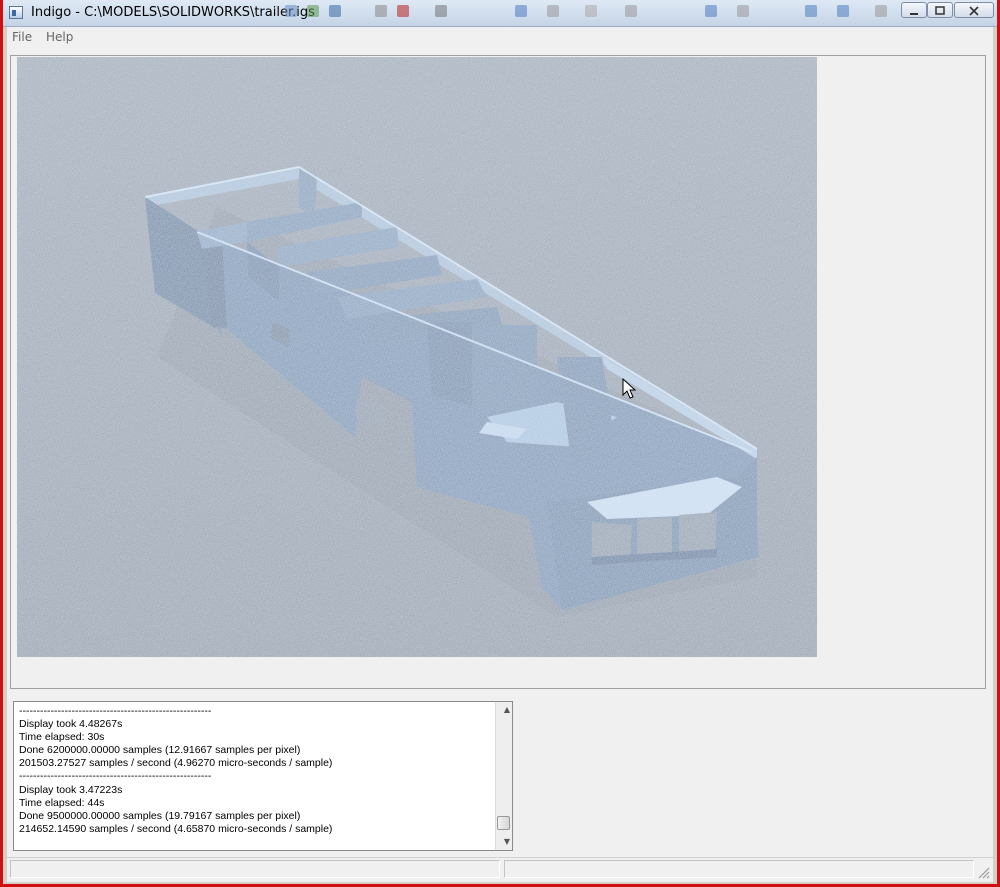 Image resolution: width=1000 pixels, height=887 pixels. I want to click on status-pane-right, so click(739, 869).